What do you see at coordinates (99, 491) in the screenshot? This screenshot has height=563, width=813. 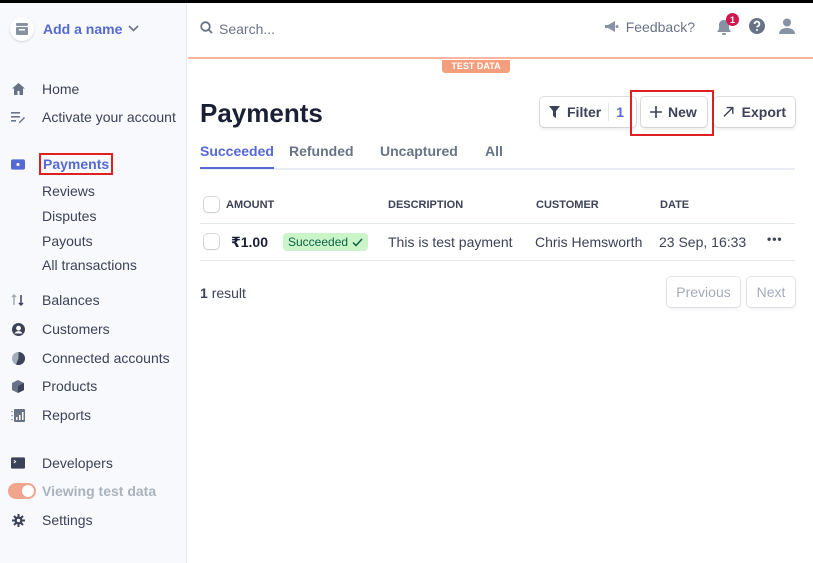 I see `sidebar-item-label: Viewing test data` at bounding box center [99, 491].